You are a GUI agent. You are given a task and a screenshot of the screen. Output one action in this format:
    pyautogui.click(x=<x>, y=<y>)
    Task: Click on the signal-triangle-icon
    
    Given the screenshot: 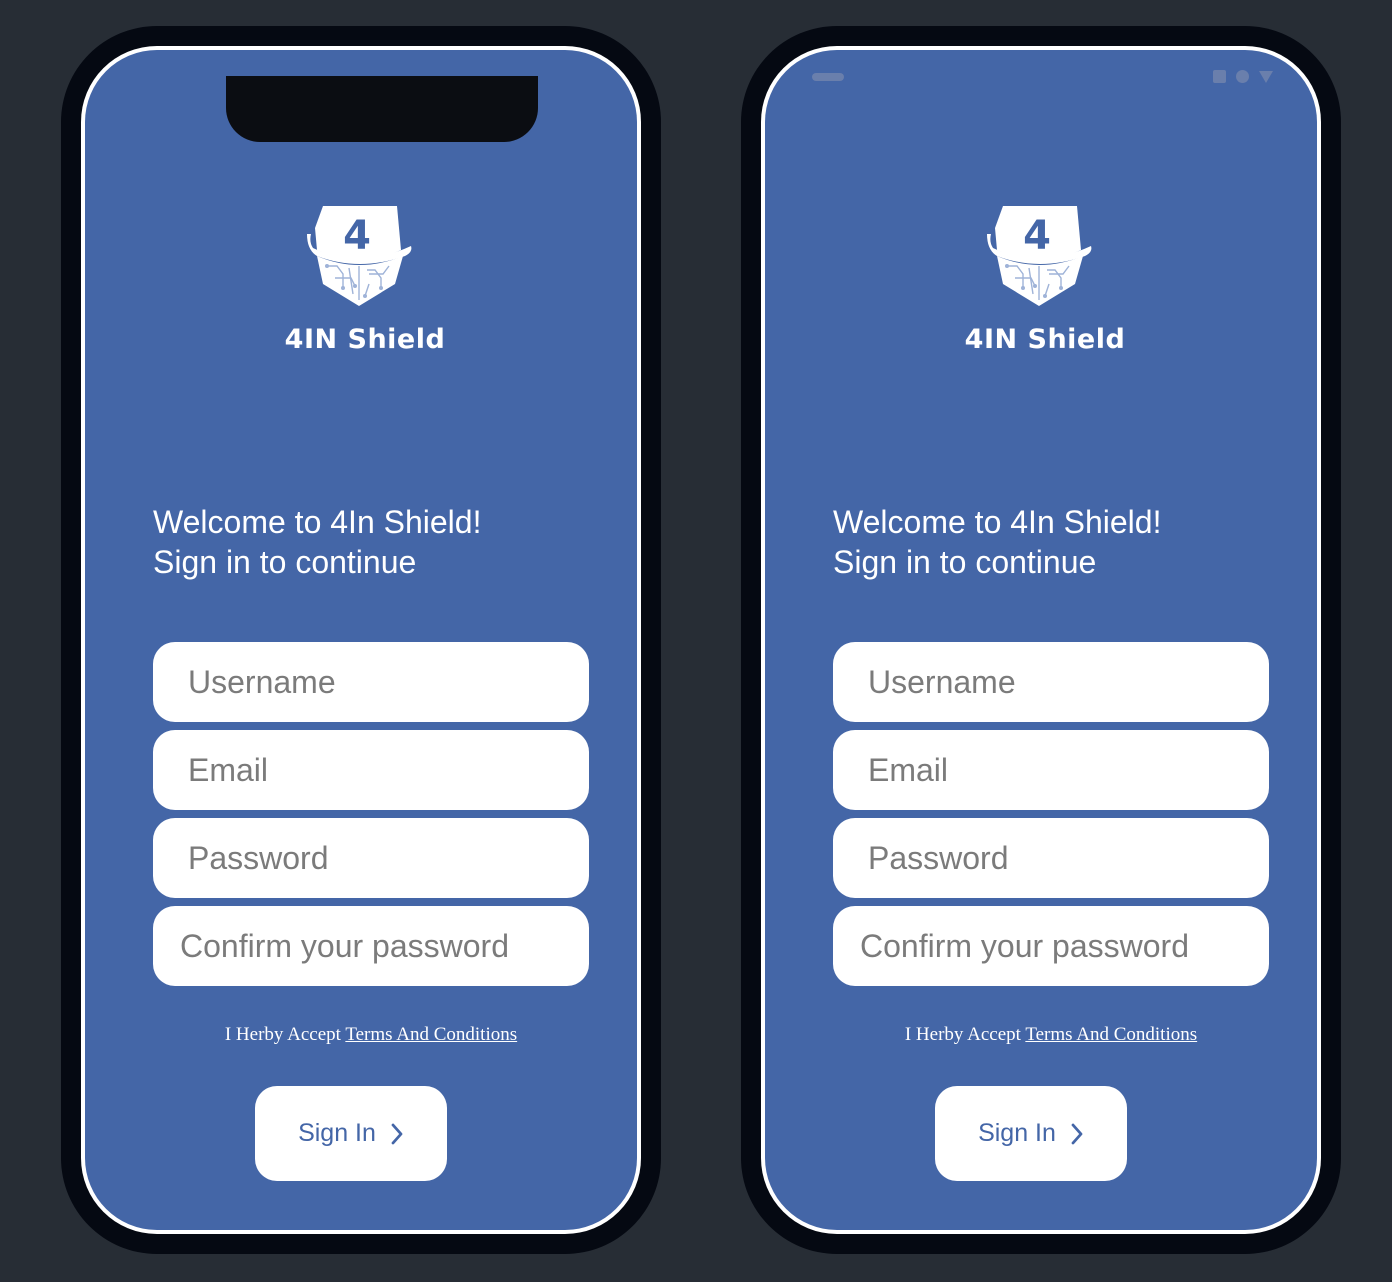 What is the action you would take?
    pyautogui.click(x=1266, y=76)
    